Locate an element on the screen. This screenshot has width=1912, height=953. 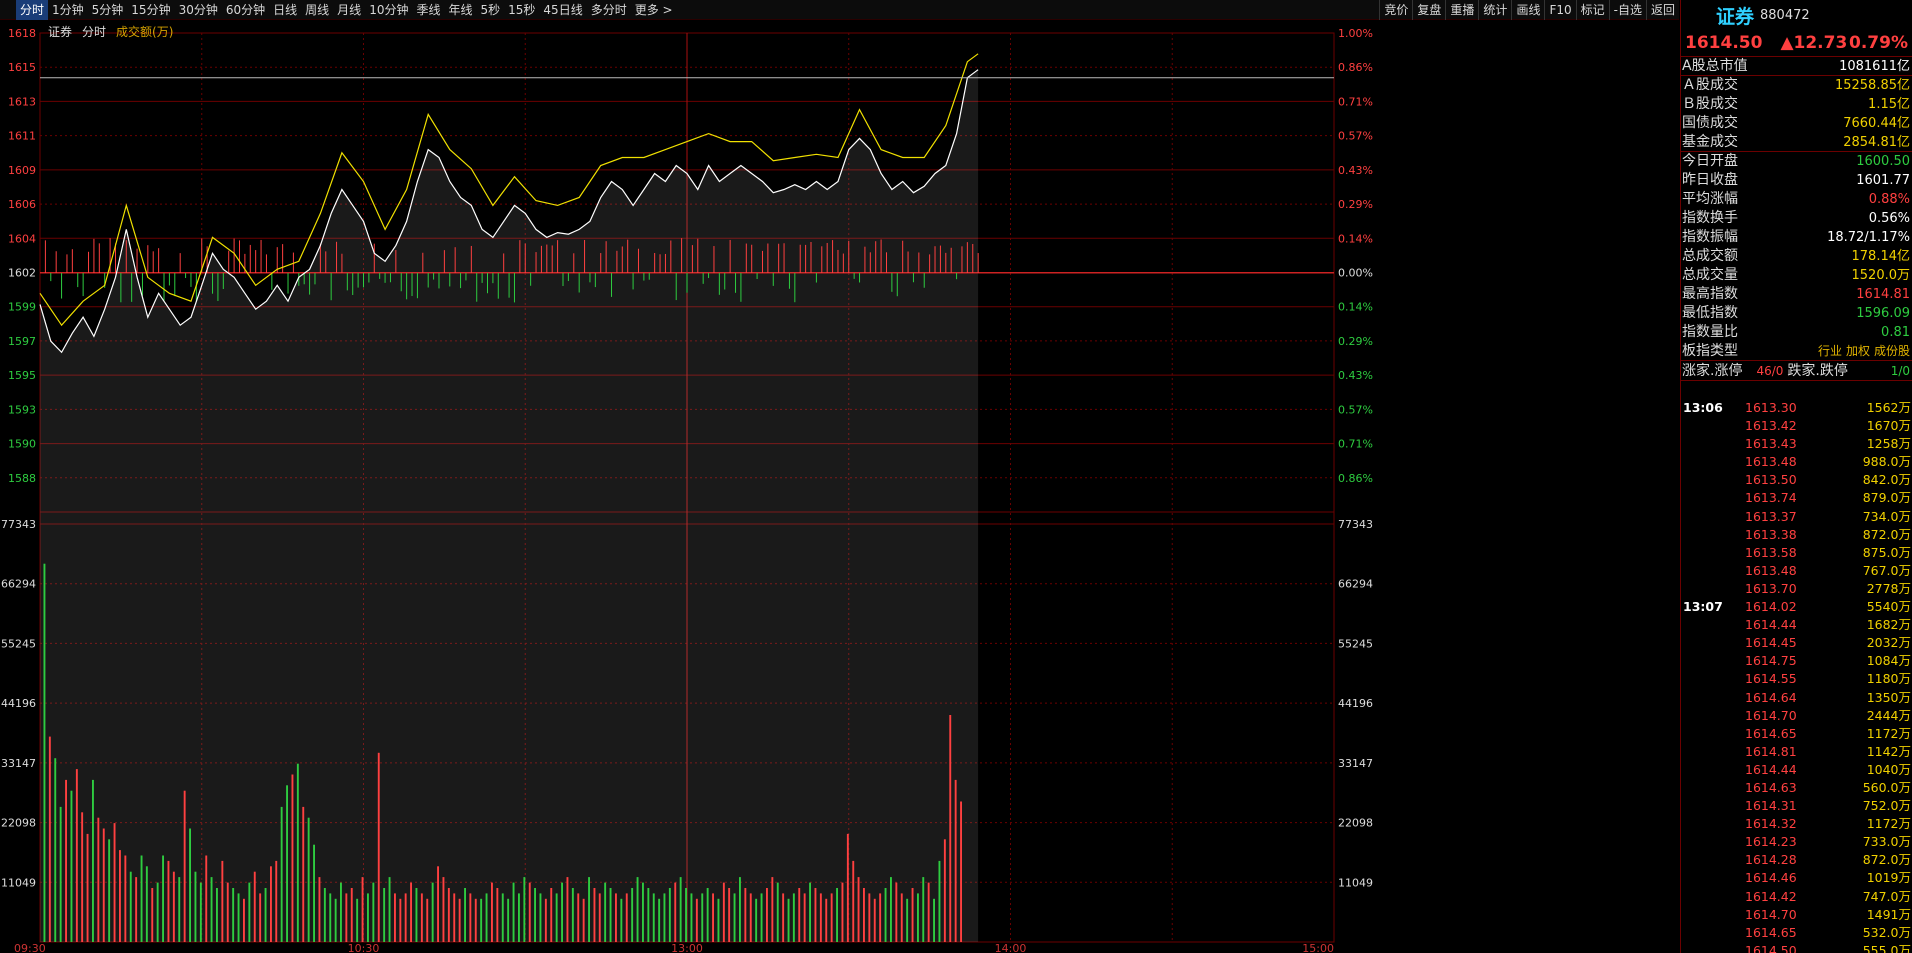
tick-price: 1613.48 is located at coordinates (1771, 570).